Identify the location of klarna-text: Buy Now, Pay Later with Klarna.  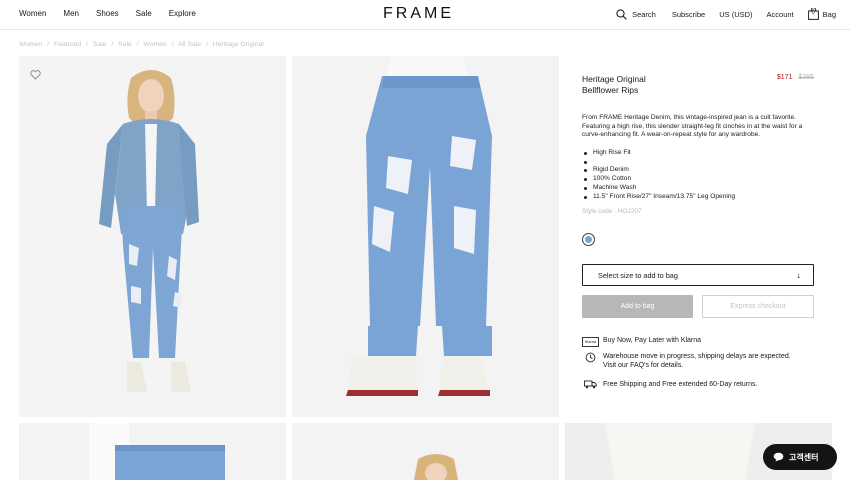
(652, 340).